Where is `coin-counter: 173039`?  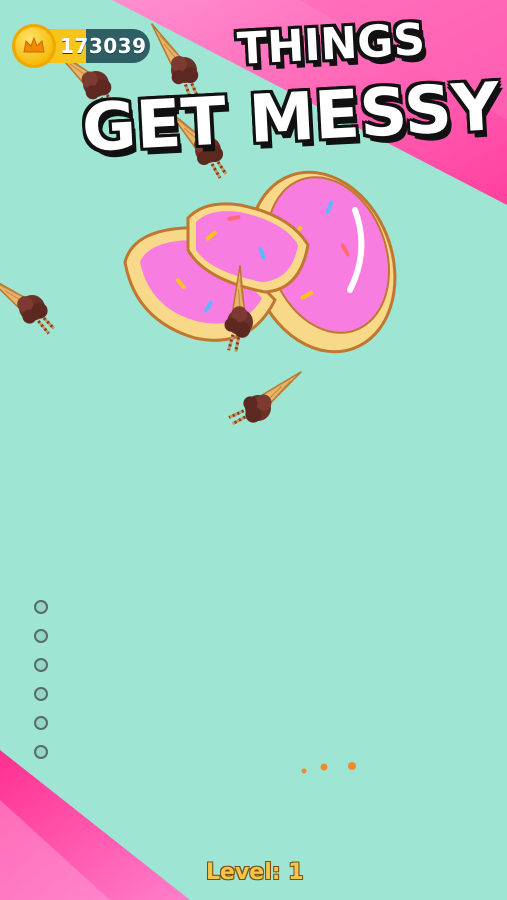
coin-counter: 173039 is located at coordinates (82, 47).